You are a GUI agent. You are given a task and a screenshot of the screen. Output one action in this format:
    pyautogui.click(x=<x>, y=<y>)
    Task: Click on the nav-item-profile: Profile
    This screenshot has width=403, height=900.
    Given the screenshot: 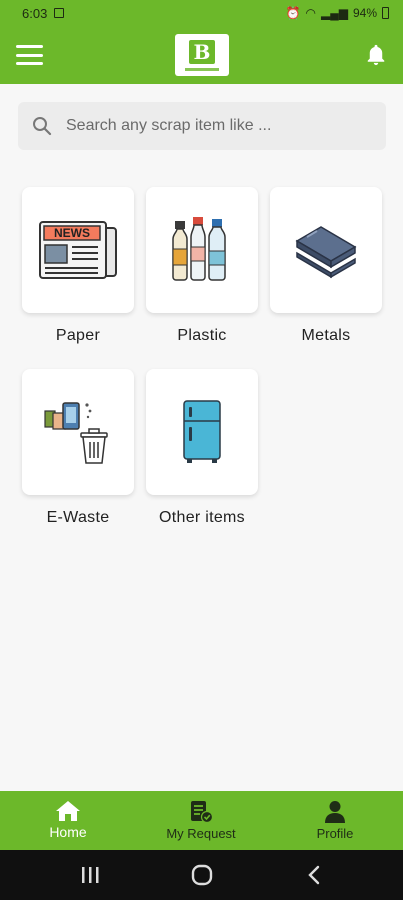 What is the action you would take?
    pyautogui.click(x=335, y=820)
    